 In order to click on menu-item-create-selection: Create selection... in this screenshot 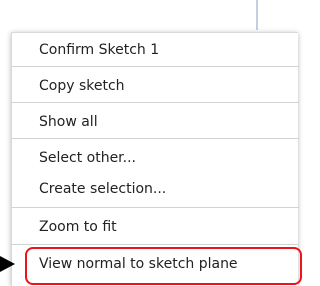, I will do `click(155, 189)`.